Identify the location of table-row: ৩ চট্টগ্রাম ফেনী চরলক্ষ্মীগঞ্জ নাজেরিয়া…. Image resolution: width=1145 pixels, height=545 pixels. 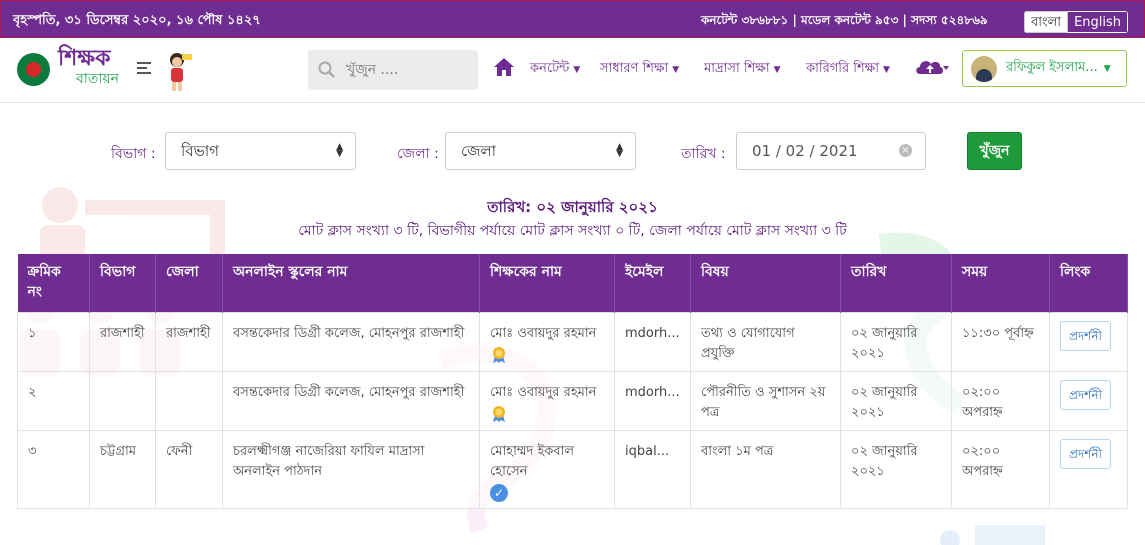
(572, 469).